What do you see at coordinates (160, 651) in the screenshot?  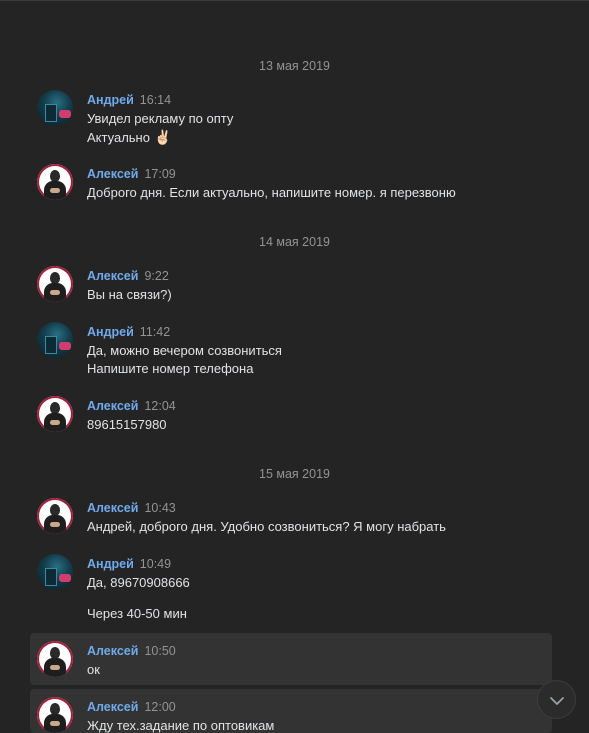 I see `message-time: 10:50` at bounding box center [160, 651].